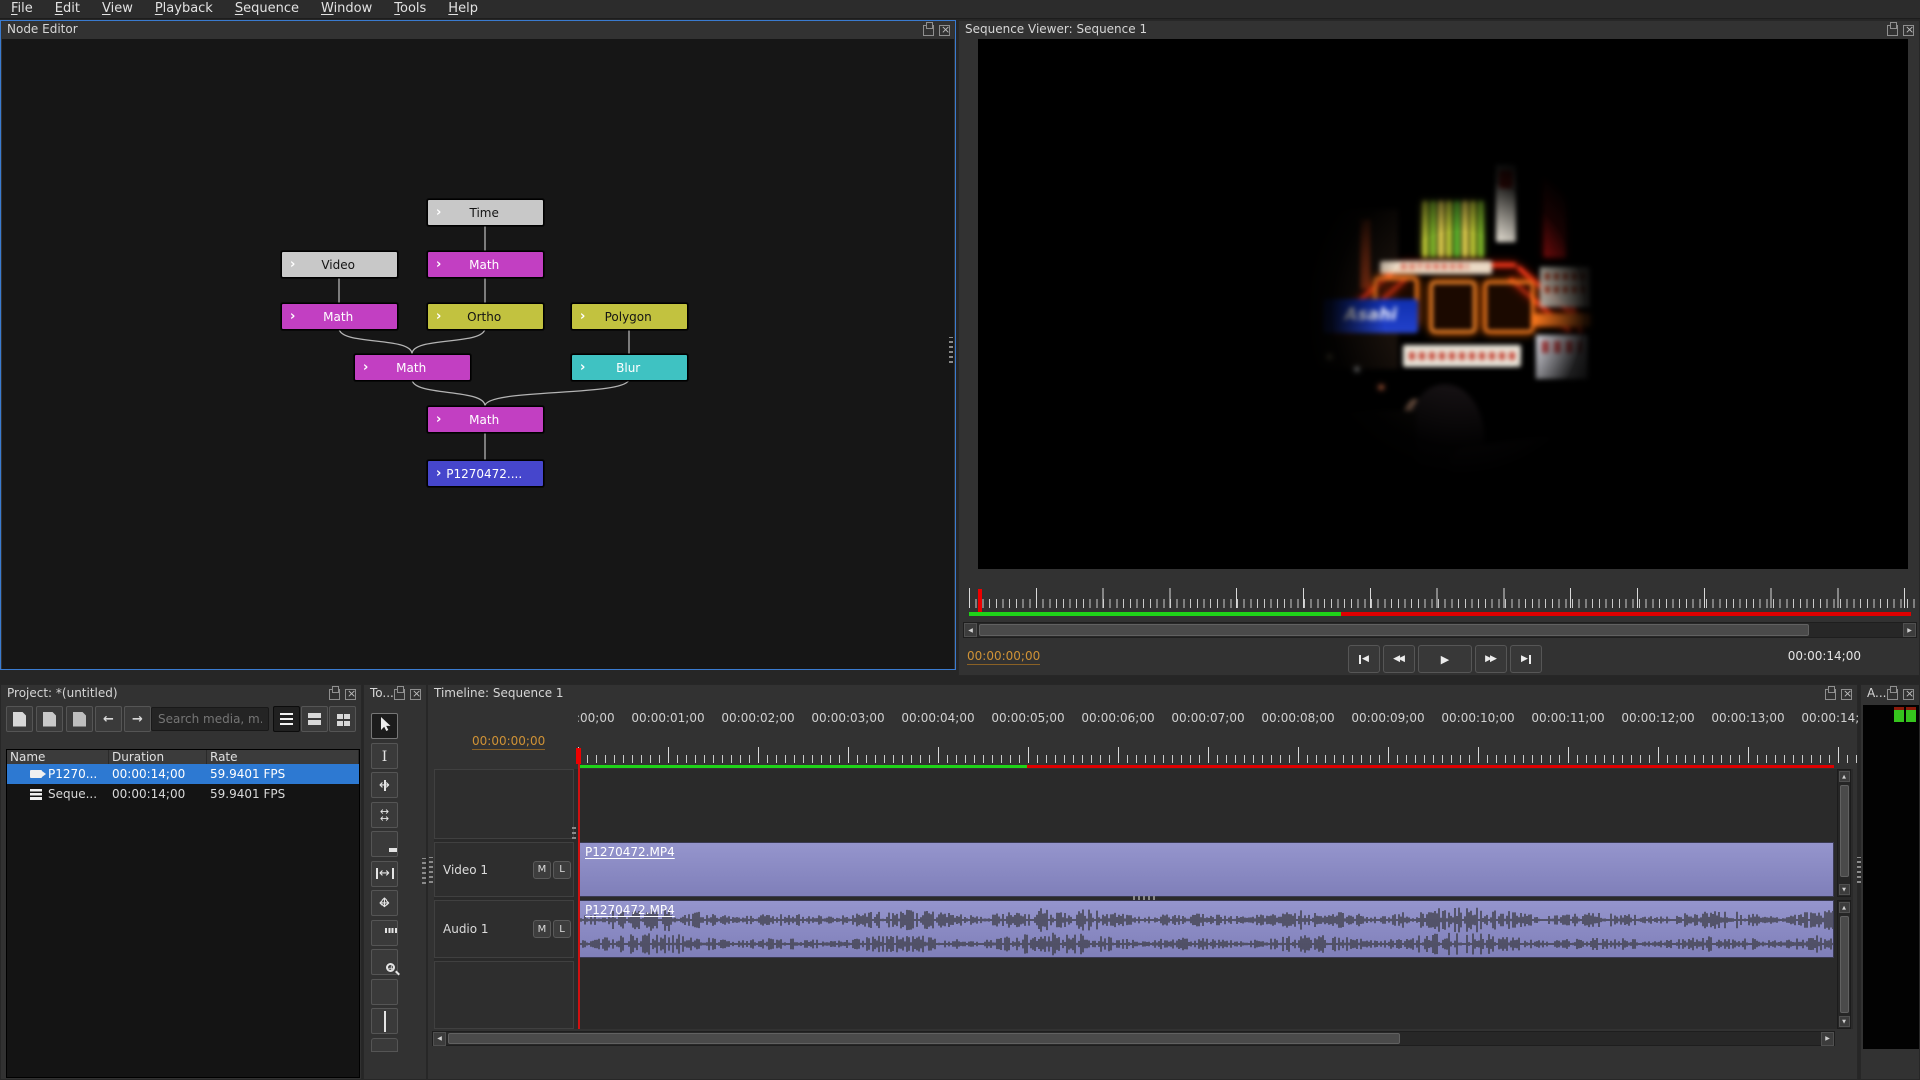  What do you see at coordinates (629, 316) in the screenshot?
I see `node-polygon: › Polygon` at bounding box center [629, 316].